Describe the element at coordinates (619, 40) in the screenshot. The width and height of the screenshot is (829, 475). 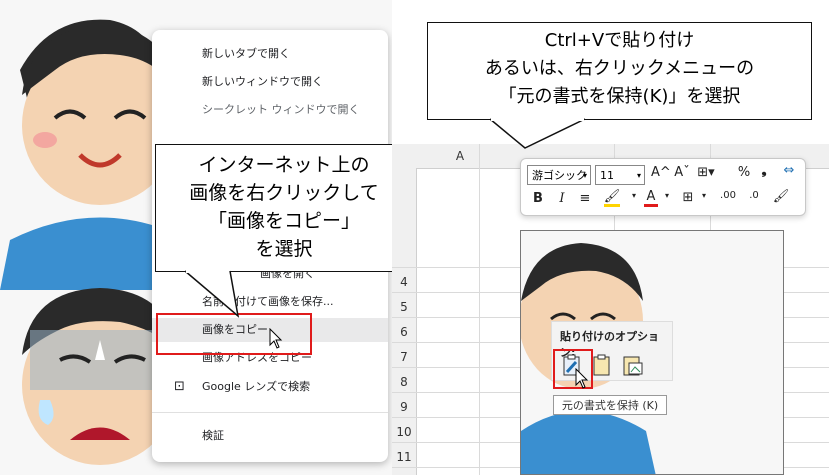
I see `callout-line: Ctrl+Vで貼り付け` at that location.